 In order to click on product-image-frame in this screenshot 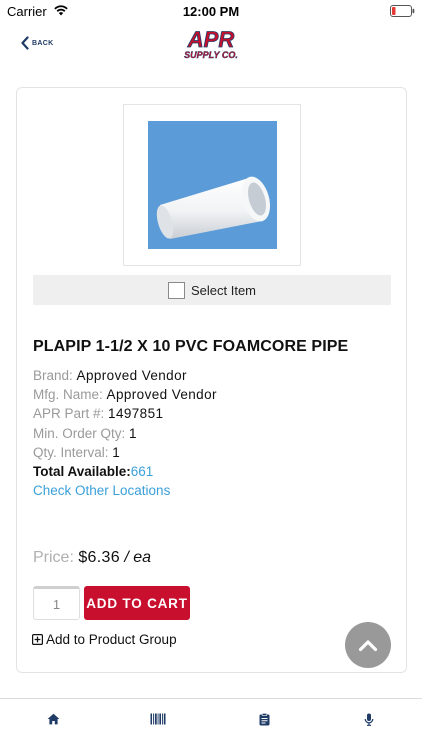, I will do `click(212, 185)`.